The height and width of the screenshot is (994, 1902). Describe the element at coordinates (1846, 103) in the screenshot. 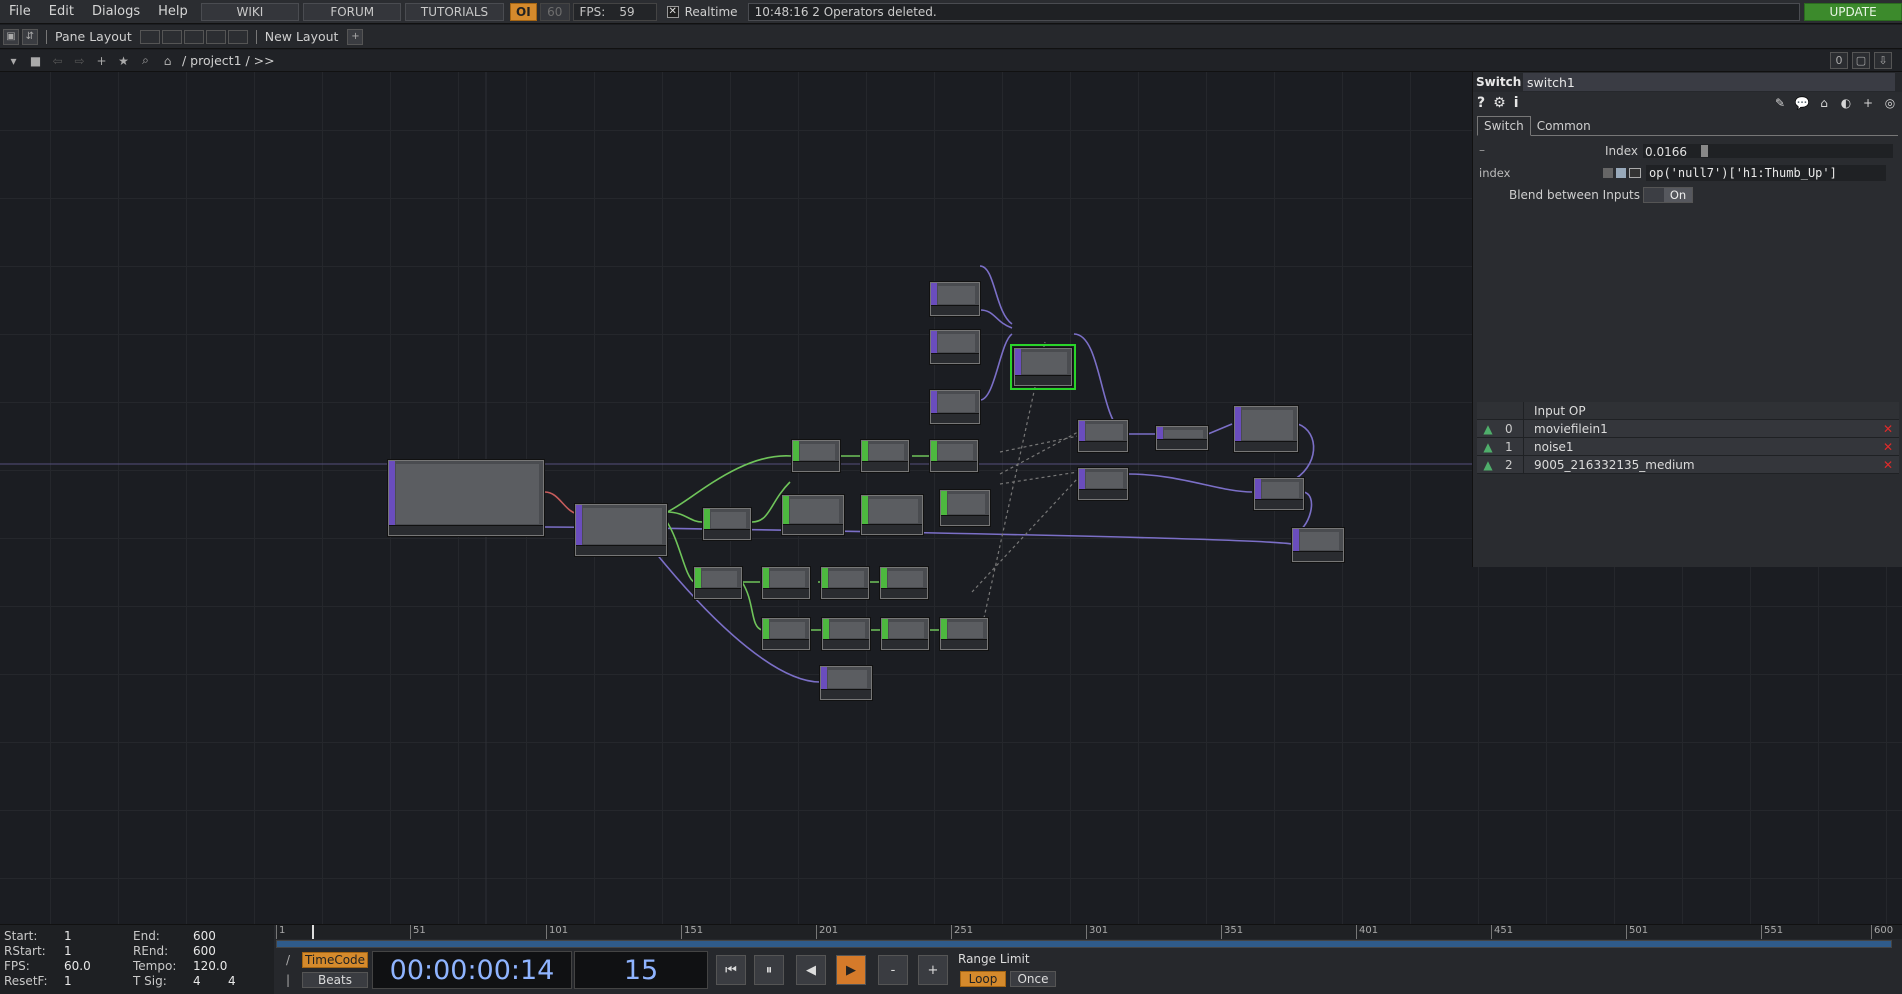

I see `python-icon: ◐` at that location.